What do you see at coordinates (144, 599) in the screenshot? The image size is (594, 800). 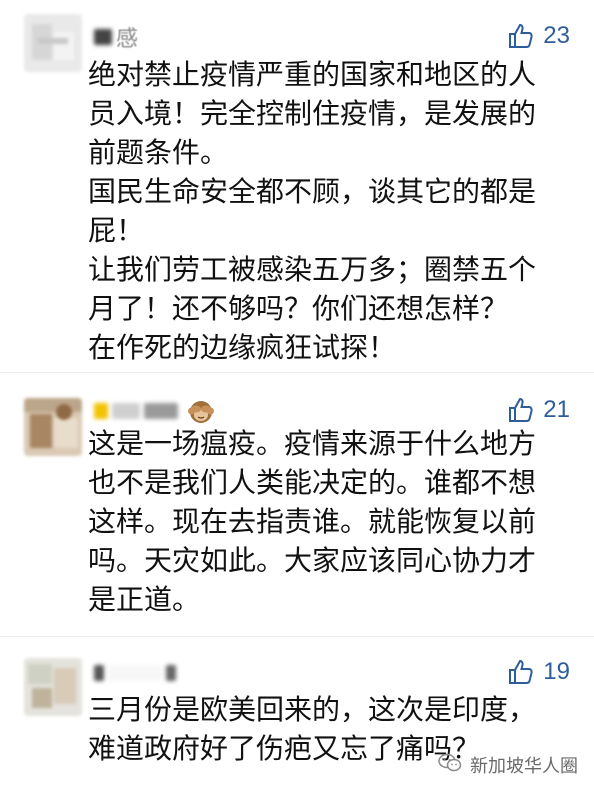 I see `text-line: 是正道。` at bounding box center [144, 599].